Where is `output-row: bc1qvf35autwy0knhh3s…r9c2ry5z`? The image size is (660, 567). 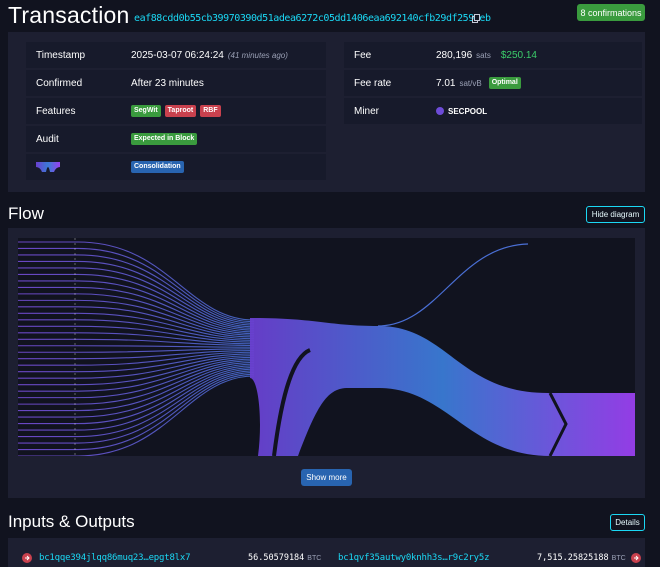 output-row: bc1qvf35autwy0knhh3s…r9c2ry5z is located at coordinates (414, 558).